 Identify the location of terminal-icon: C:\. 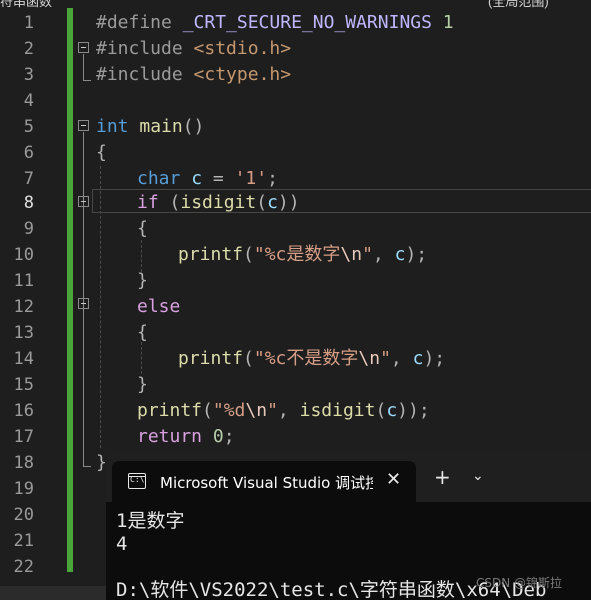
(137, 481).